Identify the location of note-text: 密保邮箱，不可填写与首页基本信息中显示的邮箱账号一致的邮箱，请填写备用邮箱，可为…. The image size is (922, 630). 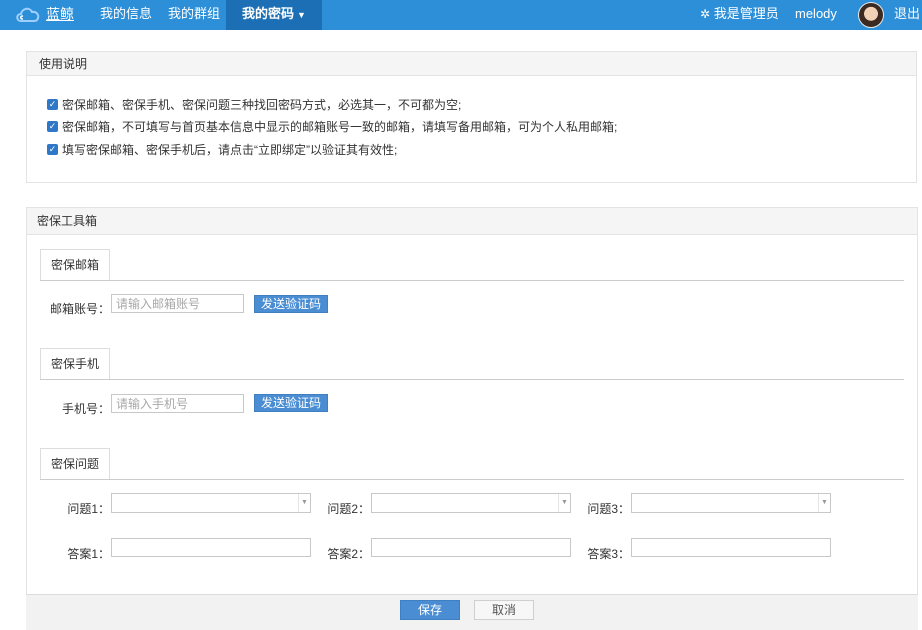
(340, 127).